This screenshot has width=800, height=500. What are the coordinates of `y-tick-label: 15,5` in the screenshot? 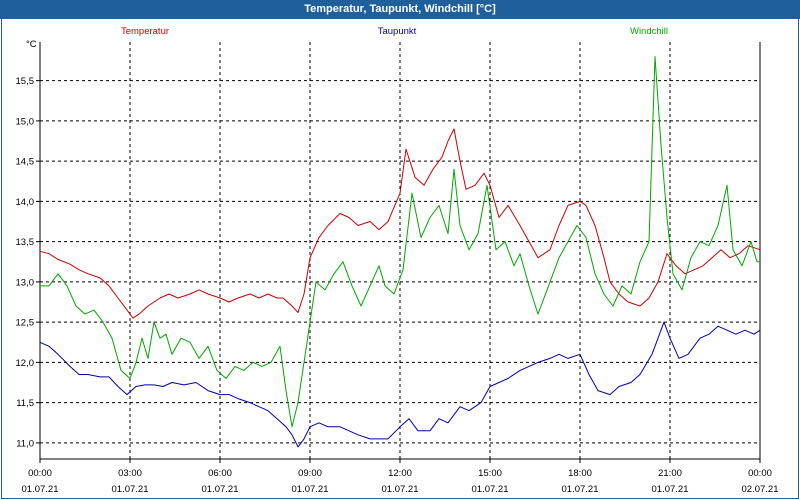 It's located at (25, 81).